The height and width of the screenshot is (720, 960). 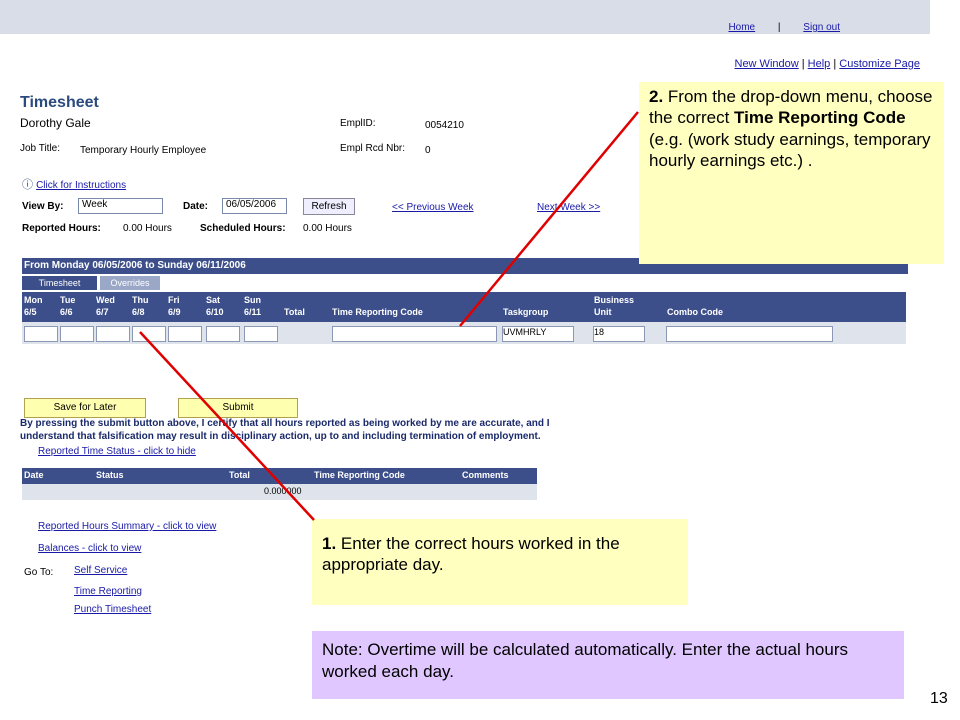 What do you see at coordinates (227, 426) in the screenshot?
I see `arrow-to-day` at bounding box center [227, 426].